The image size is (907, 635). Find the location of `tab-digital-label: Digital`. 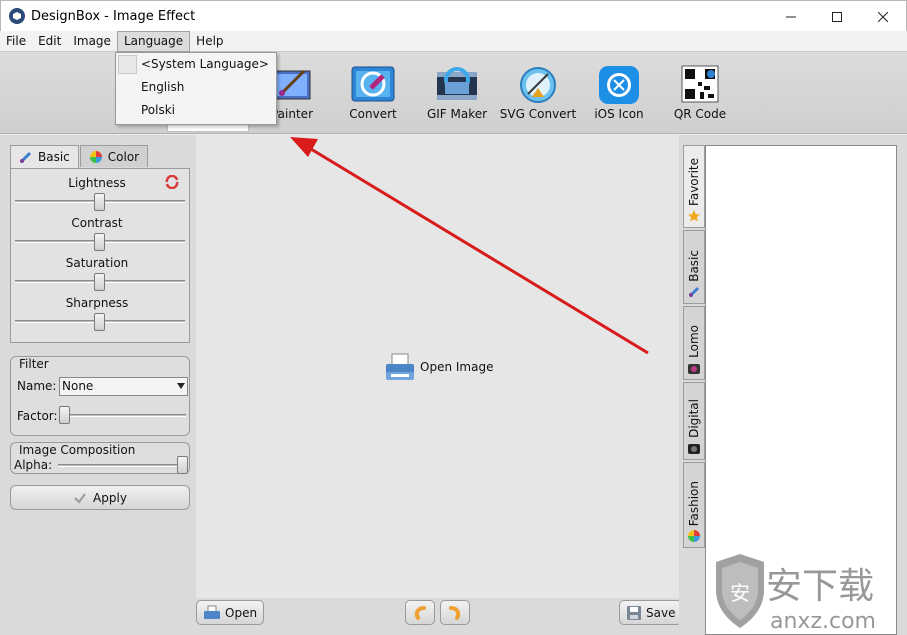

tab-digital-label: Digital is located at coordinates (694, 418).